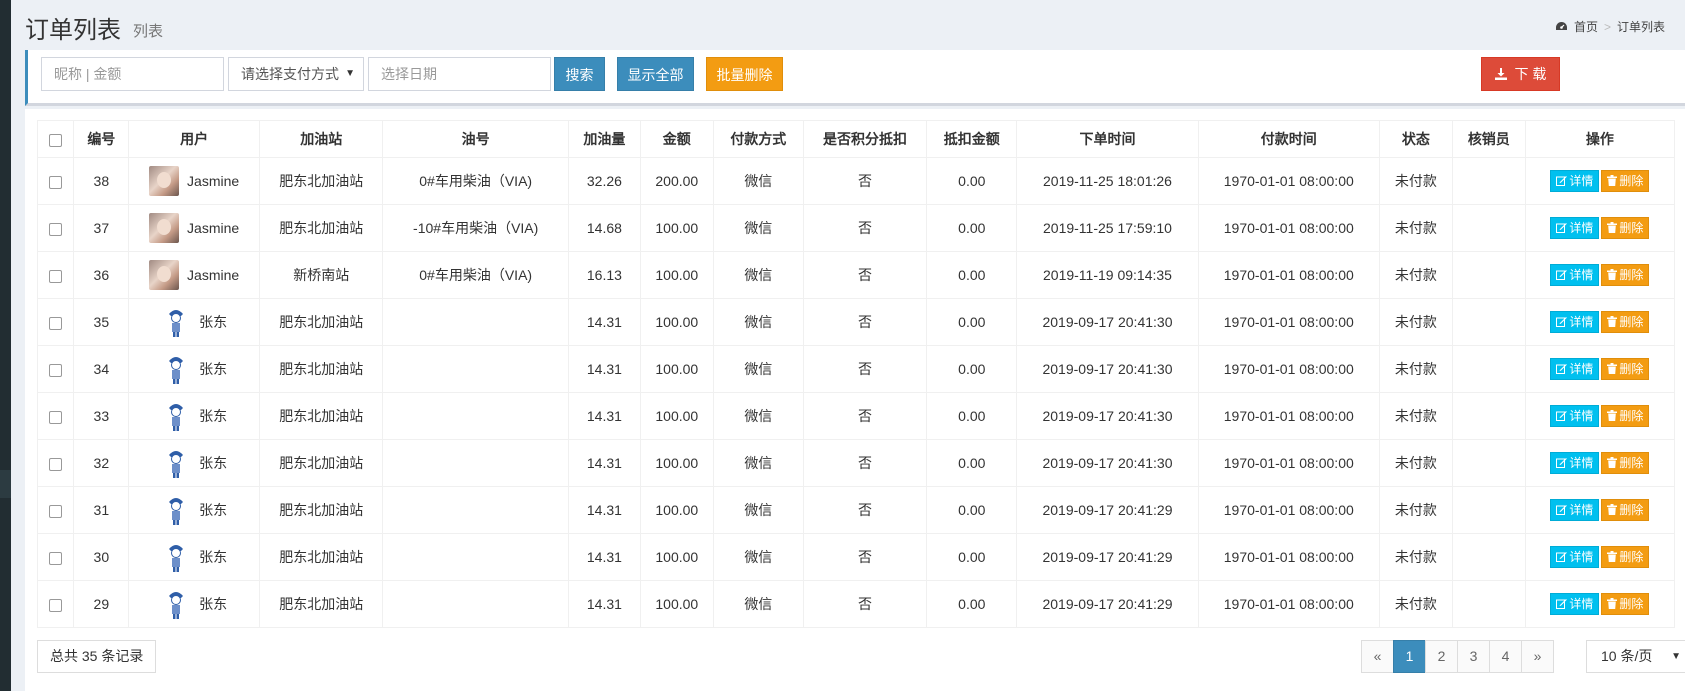  Describe the element at coordinates (459, 74) in the screenshot. I see `date-input: 选择日期` at that location.